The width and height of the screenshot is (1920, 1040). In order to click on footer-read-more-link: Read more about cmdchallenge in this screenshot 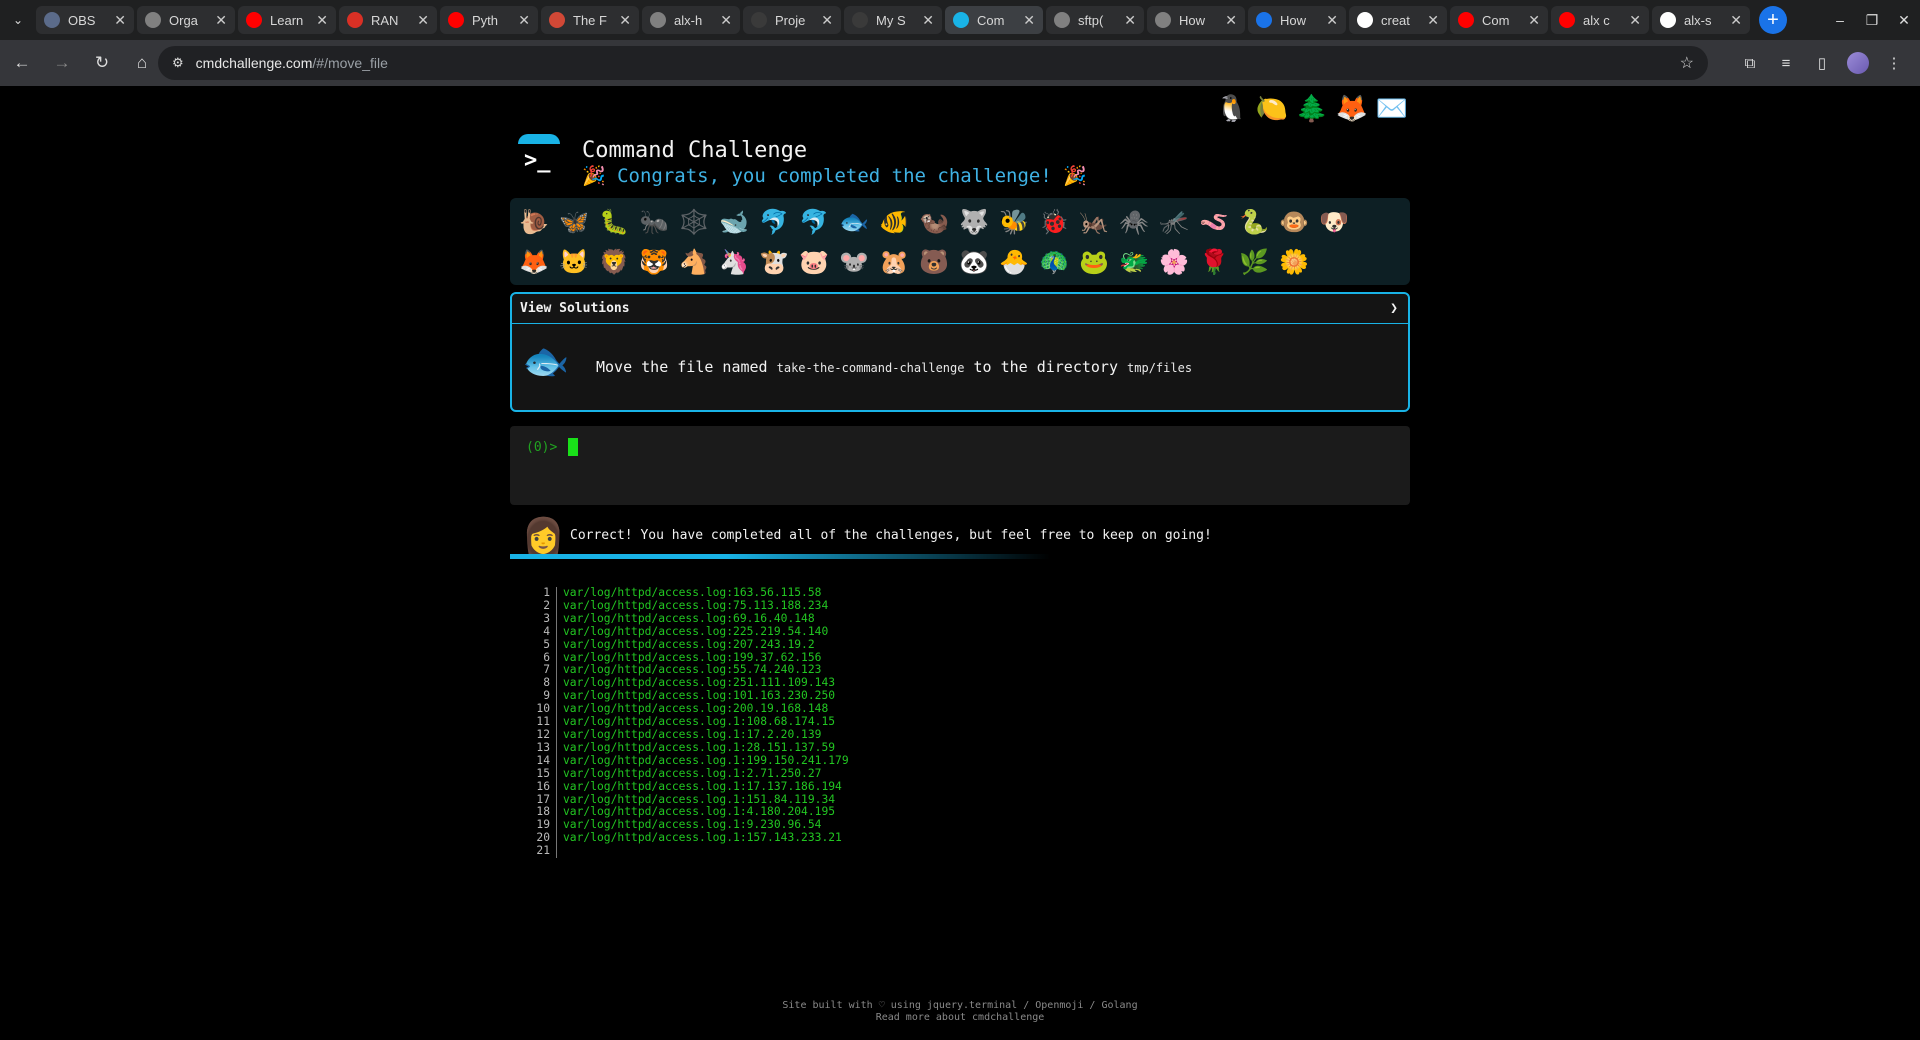, I will do `click(960, 1018)`.